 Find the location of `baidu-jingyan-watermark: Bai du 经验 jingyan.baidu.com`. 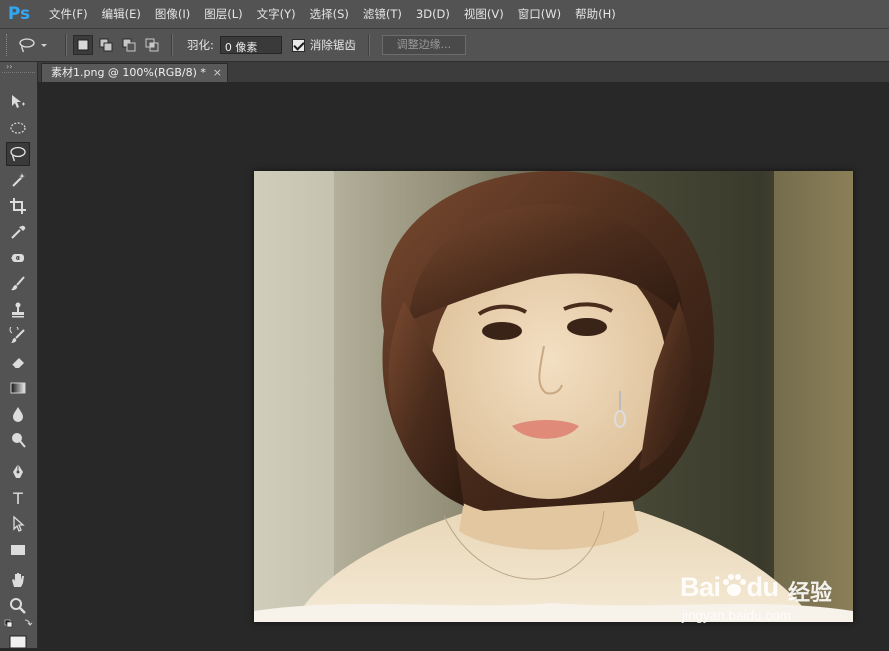

baidu-jingyan-watermark: Bai du 经验 jingyan.baidu.com is located at coordinates (765, 602).